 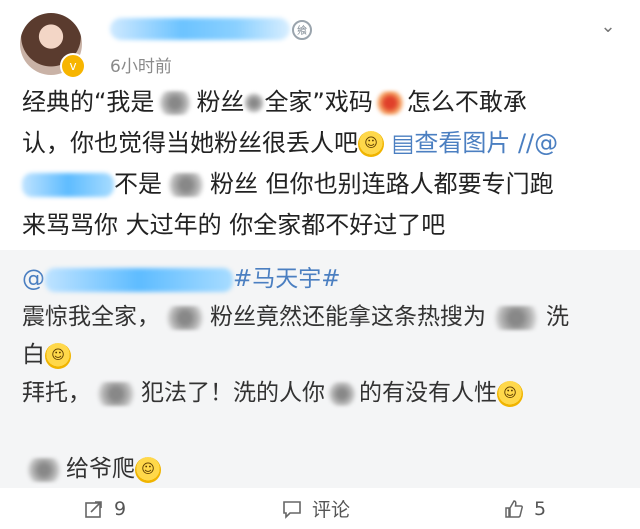 What do you see at coordinates (141, 67) in the screenshot?
I see `post-time: 6小时前` at bounding box center [141, 67].